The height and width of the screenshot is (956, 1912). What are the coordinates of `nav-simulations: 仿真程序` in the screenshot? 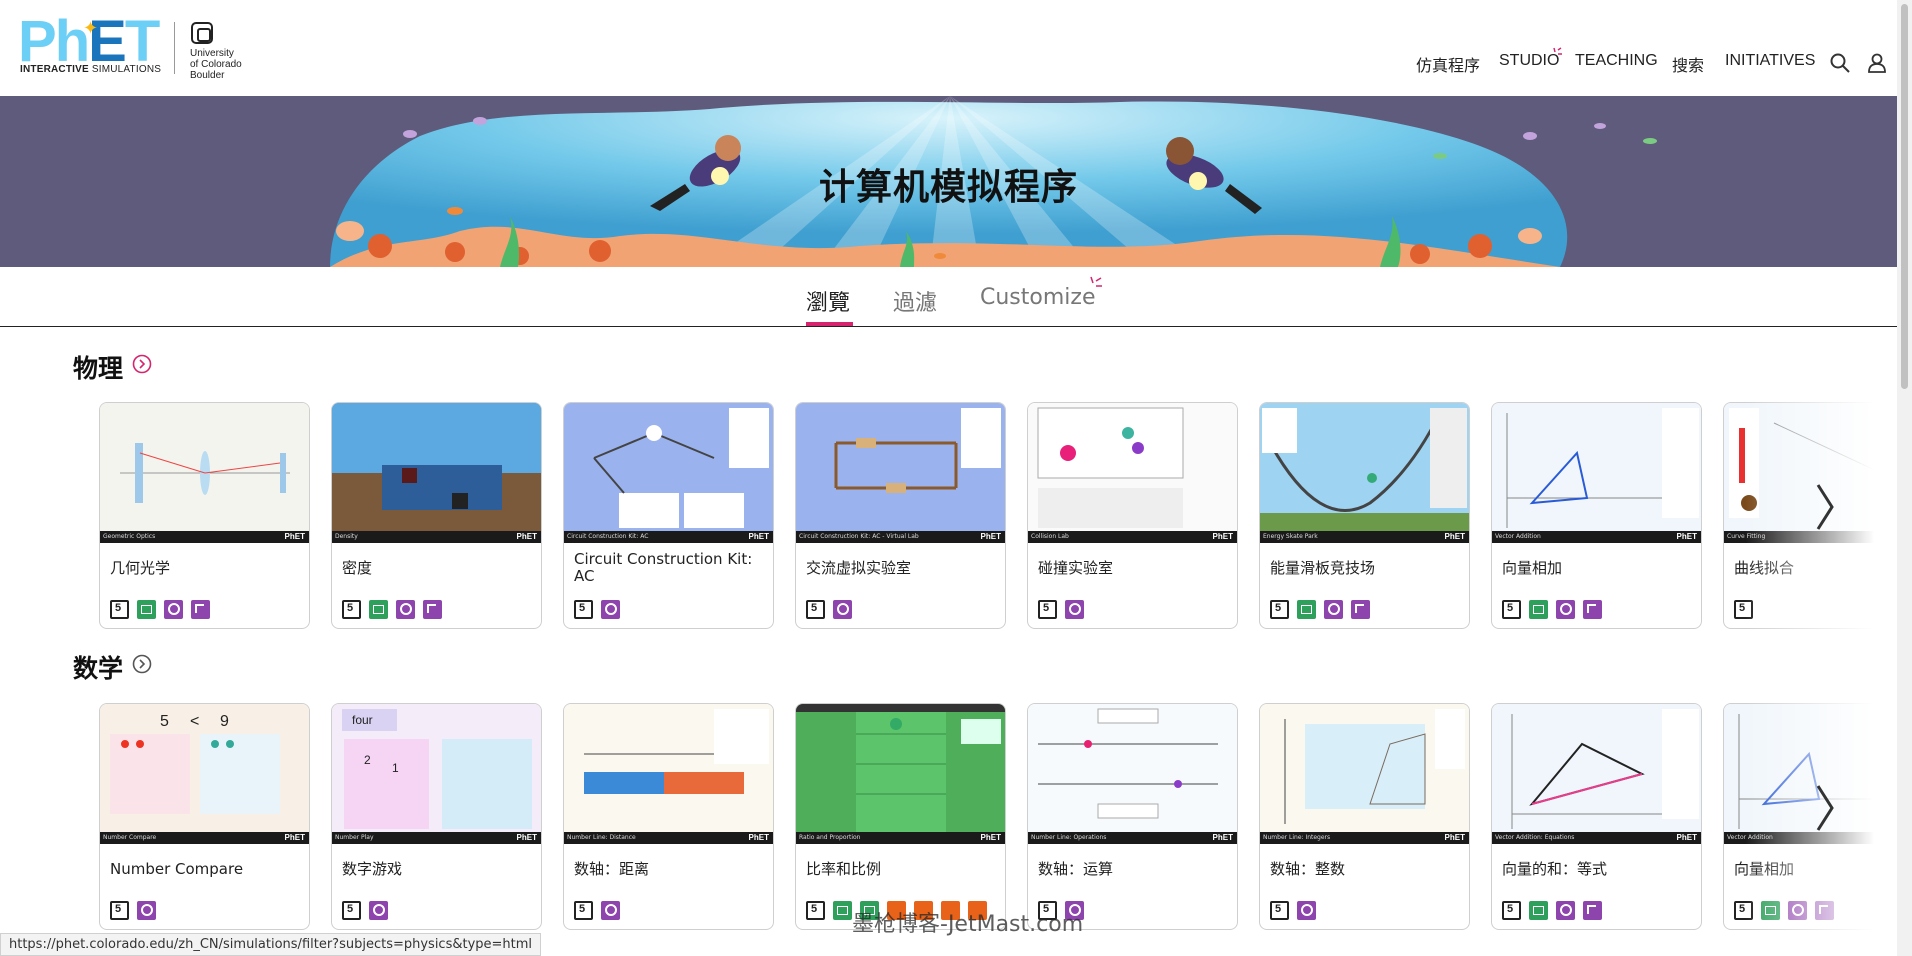 It's located at (1448, 65).